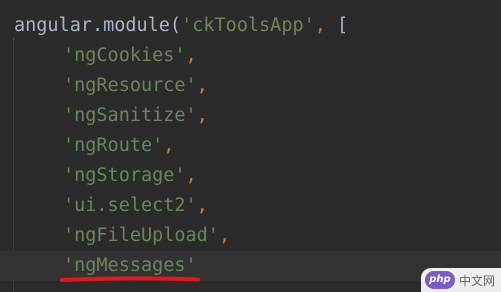 Image resolution: width=501 pixels, height=292 pixels. Describe the element at coordinates (250, 86) in the screenshot. I see `code-line-3: 'ngResource',` at that location.